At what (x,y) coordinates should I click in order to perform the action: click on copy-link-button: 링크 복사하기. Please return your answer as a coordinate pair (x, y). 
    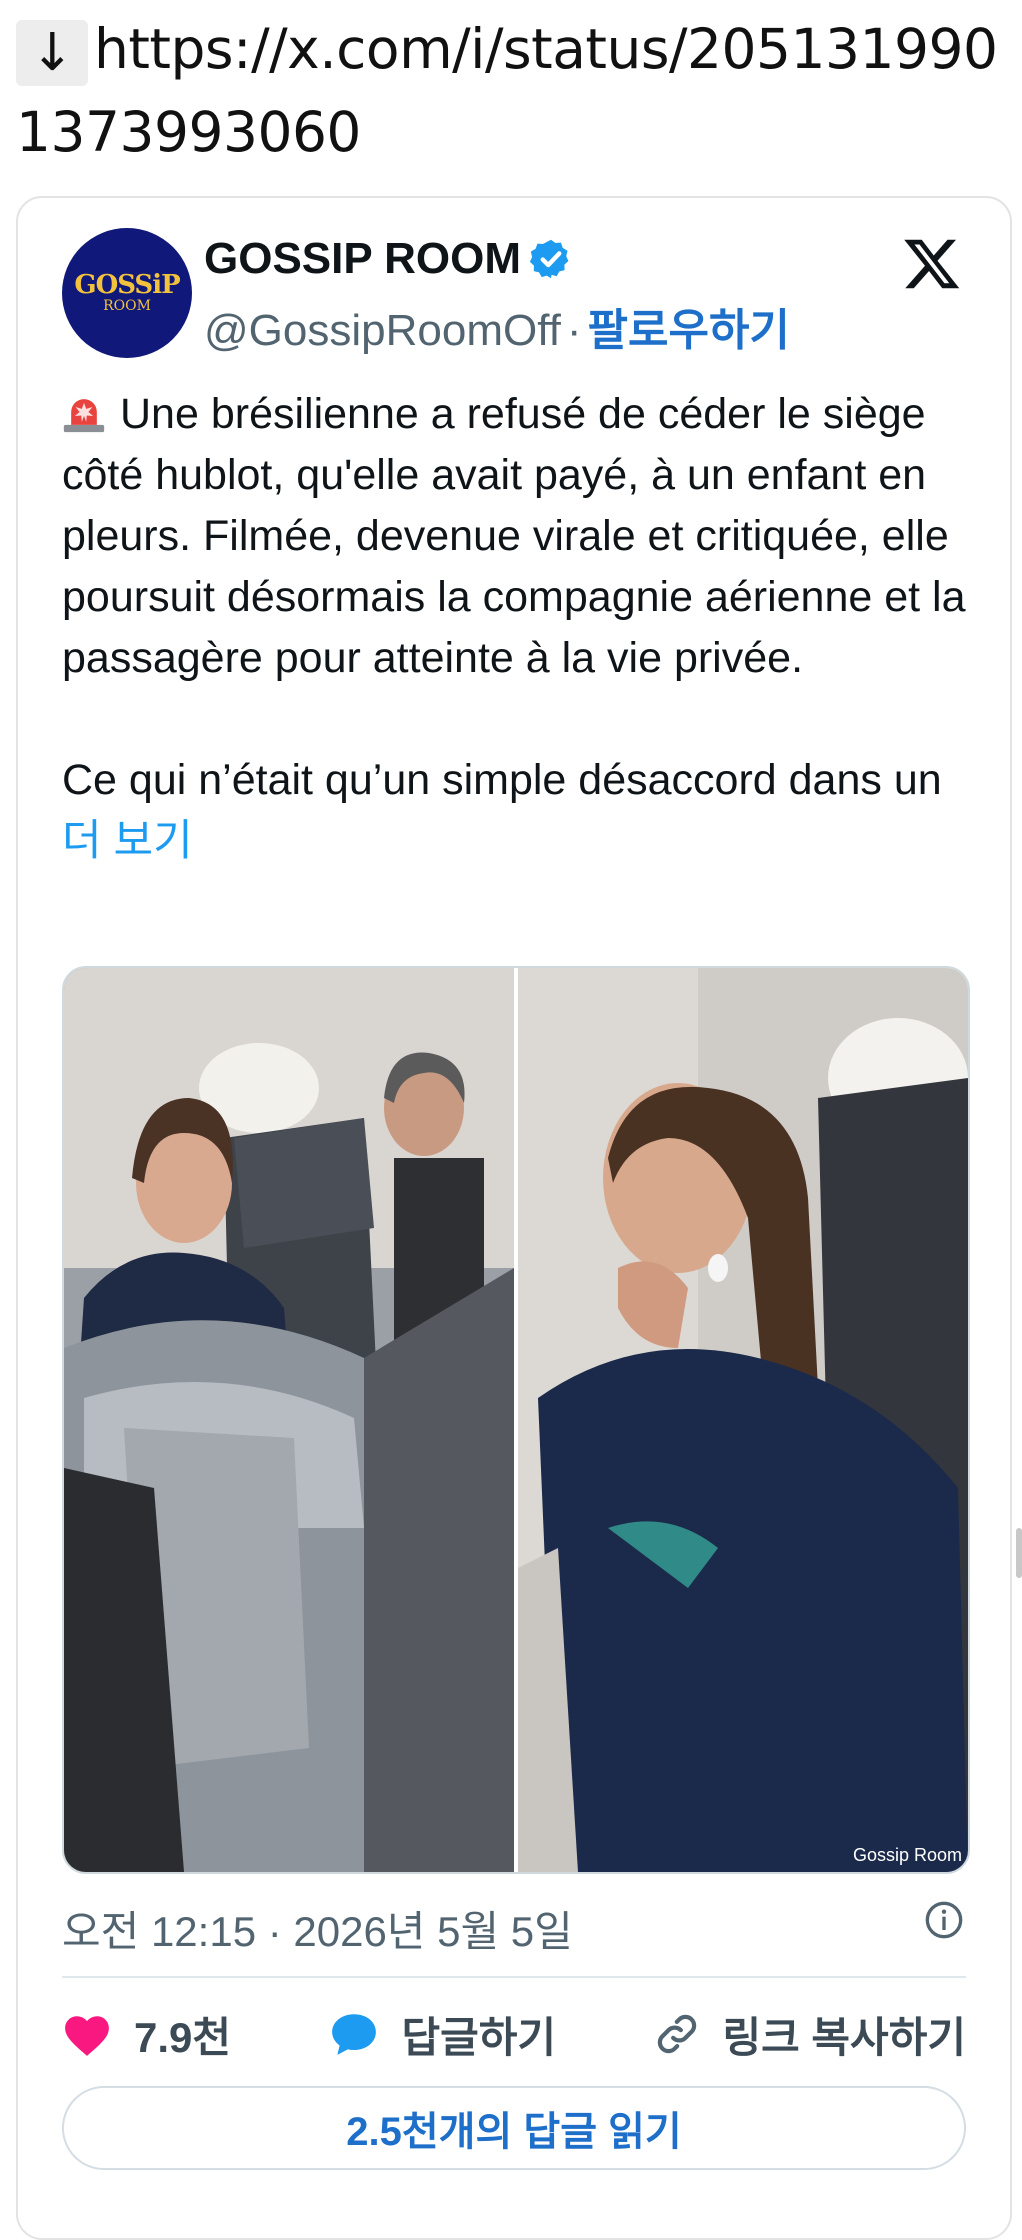
    Looking at the image, I should click on (810, 2034).